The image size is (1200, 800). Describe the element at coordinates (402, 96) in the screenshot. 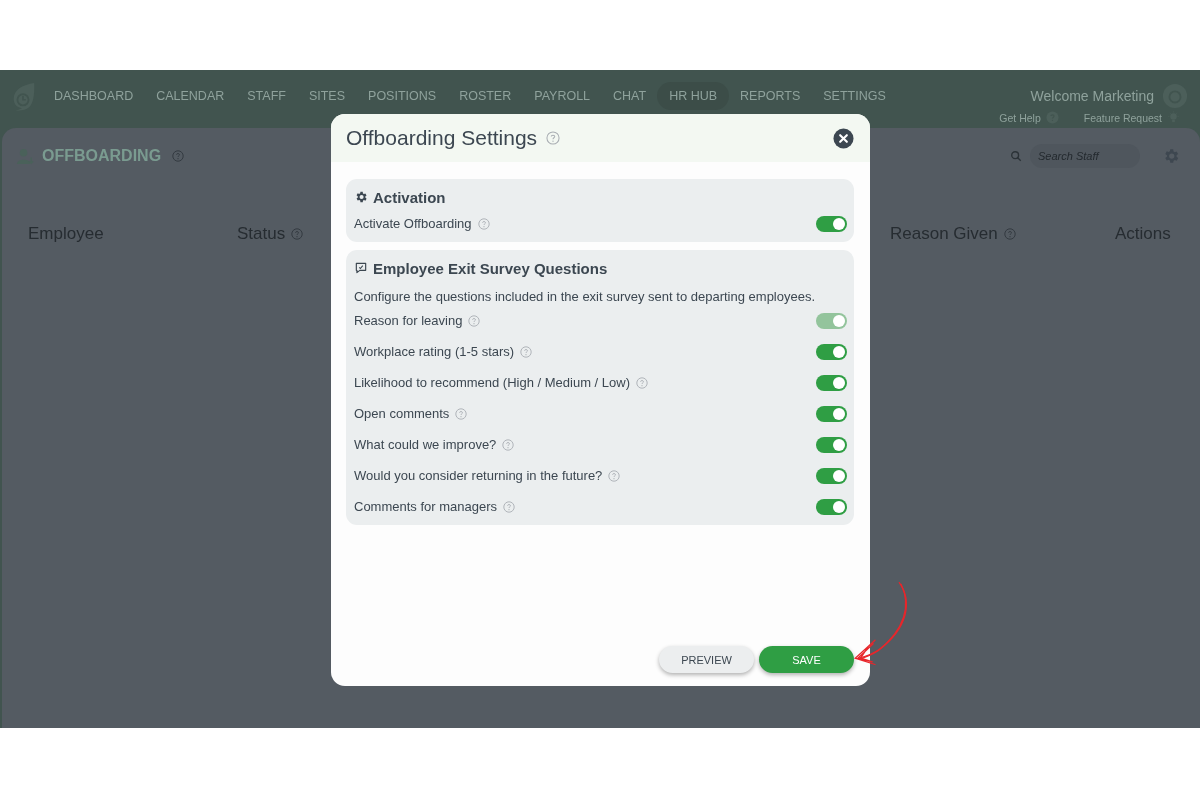

I see `nav-tab: POSITIONS` at that location.